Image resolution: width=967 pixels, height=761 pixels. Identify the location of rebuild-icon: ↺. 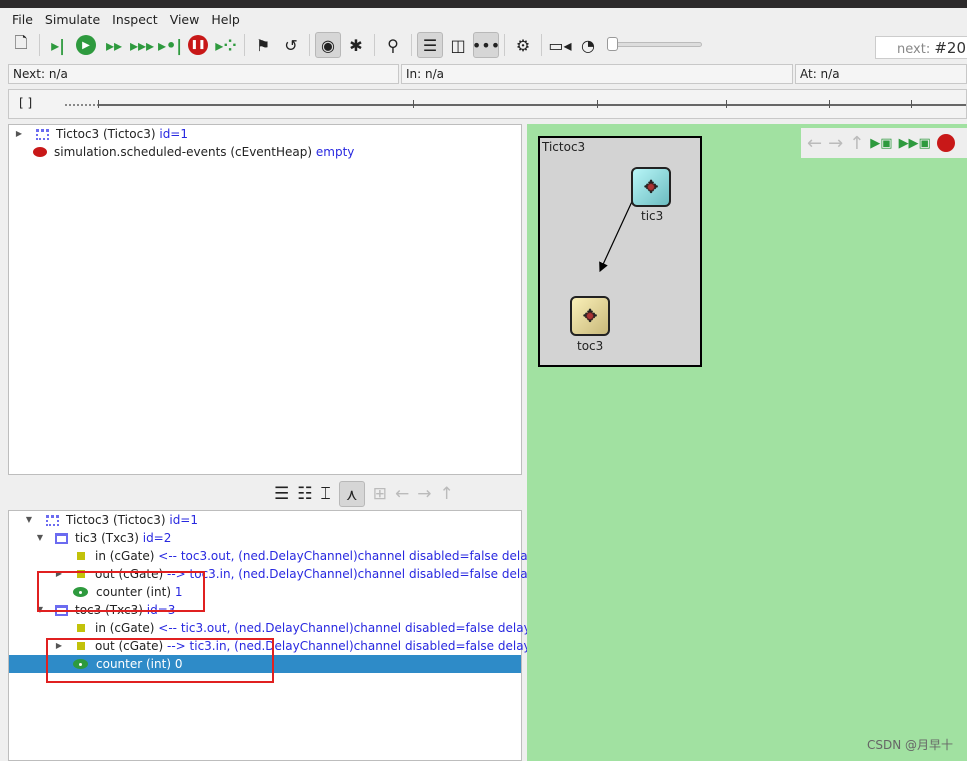
(291, 45).